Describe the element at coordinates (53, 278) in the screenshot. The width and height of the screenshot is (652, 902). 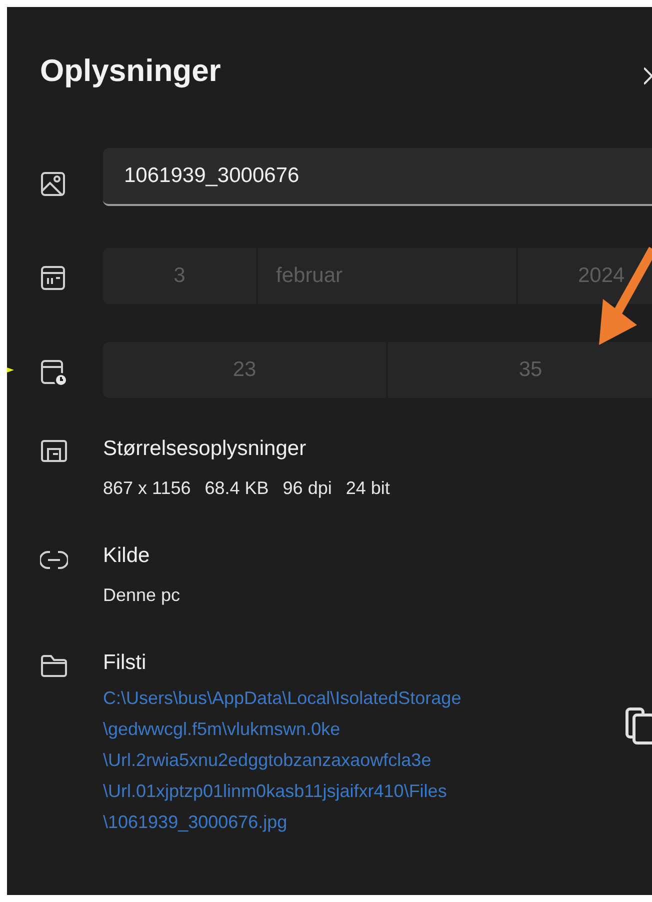
I see `calendar-icon` at that location.